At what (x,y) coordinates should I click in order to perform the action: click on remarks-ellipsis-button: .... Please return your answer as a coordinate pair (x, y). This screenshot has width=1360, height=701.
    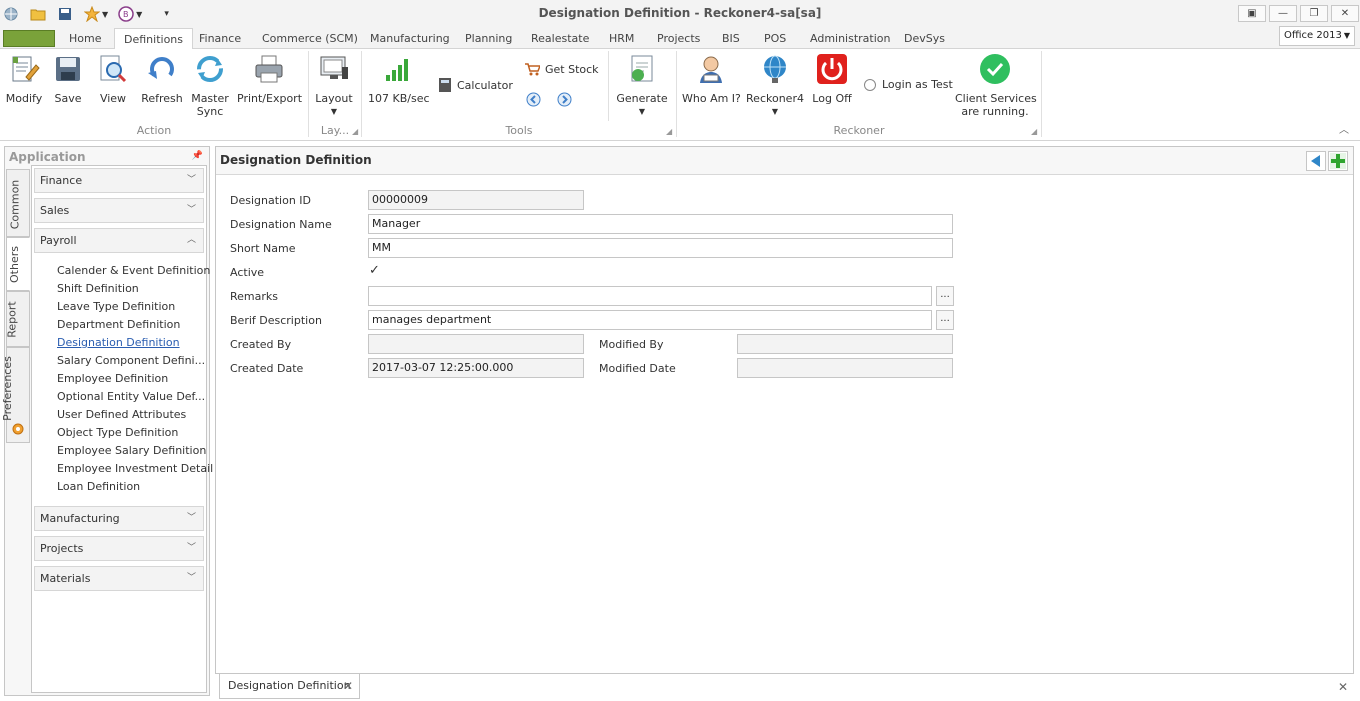
    Looking at the image, I should click on (945, 296).